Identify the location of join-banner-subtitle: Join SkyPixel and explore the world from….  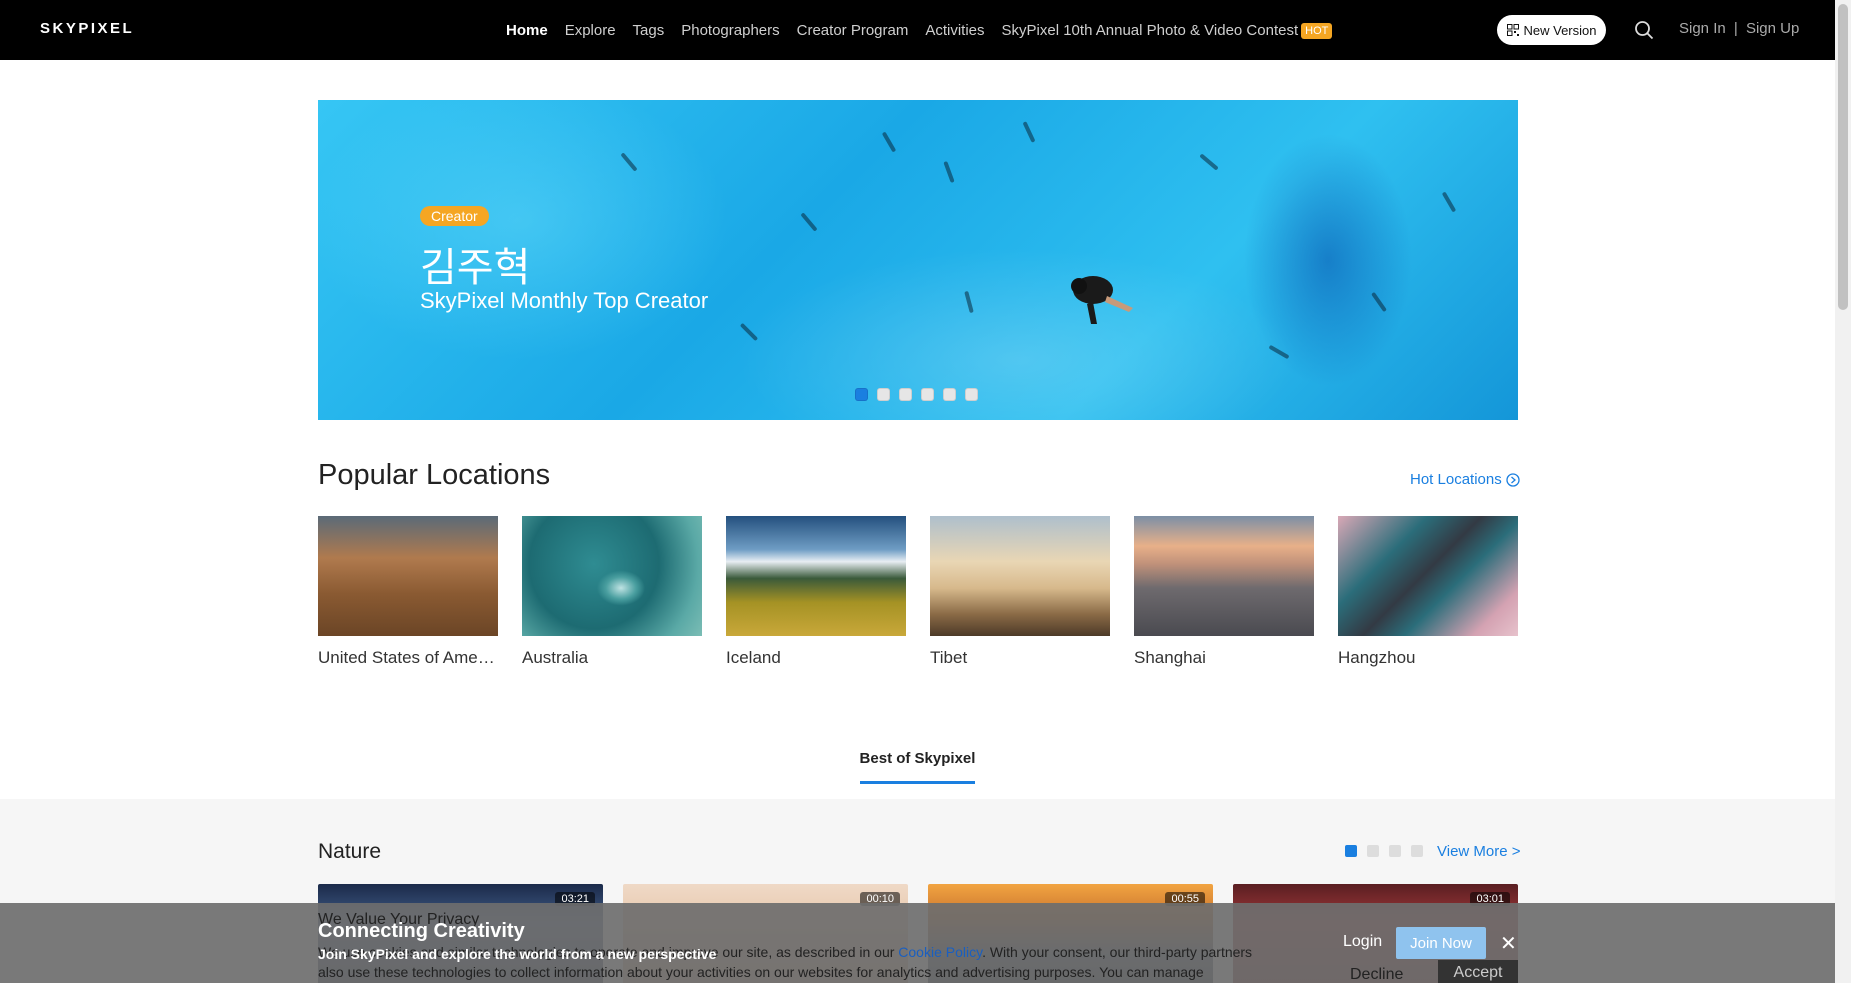
(517, 954).